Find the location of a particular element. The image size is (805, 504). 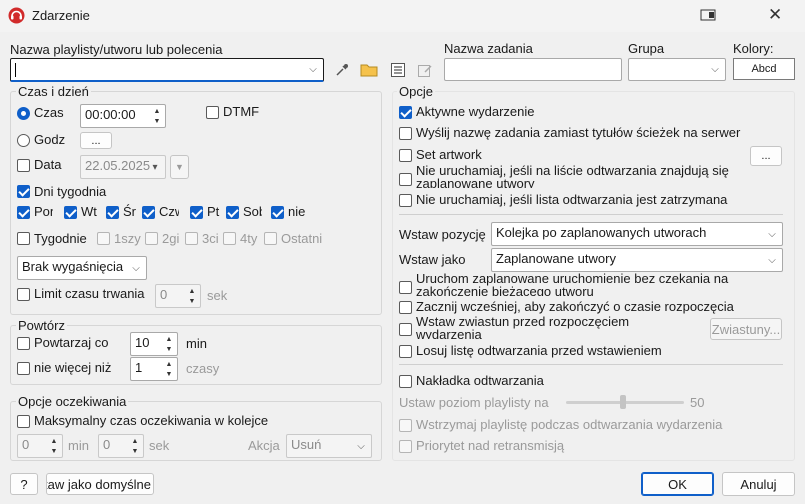

day-sr-checkbox is located at coordinates (112, 212).